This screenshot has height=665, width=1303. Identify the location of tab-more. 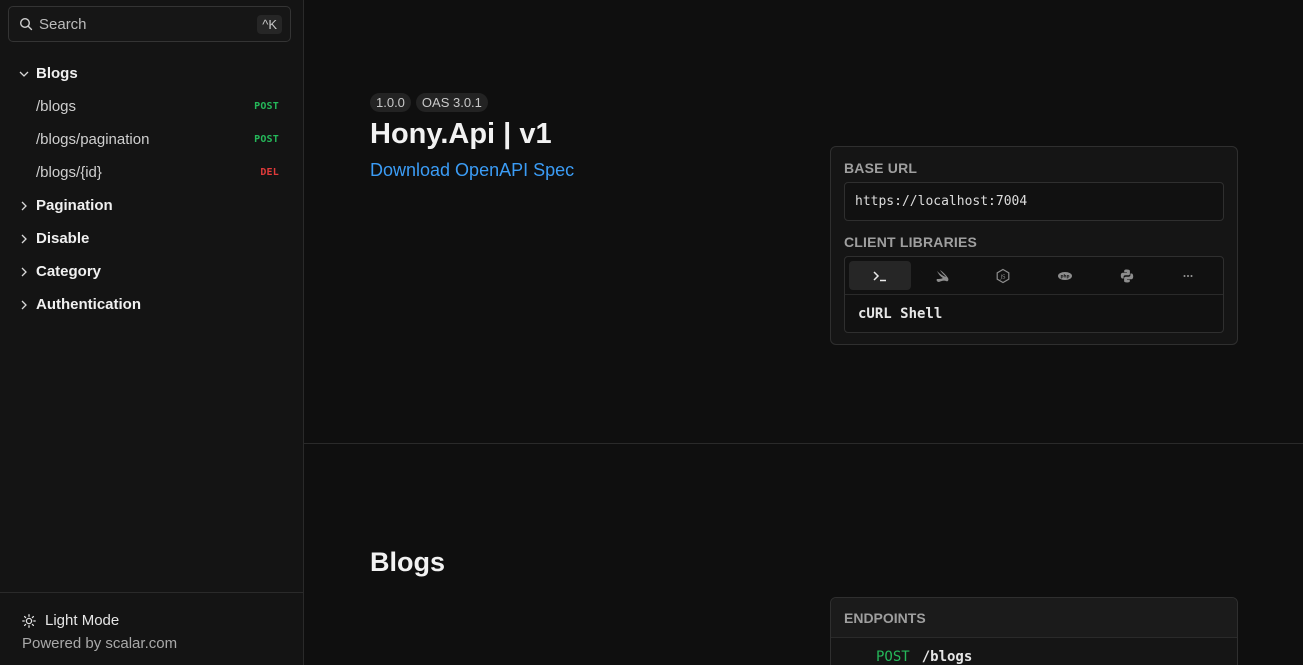
(1188, 275).